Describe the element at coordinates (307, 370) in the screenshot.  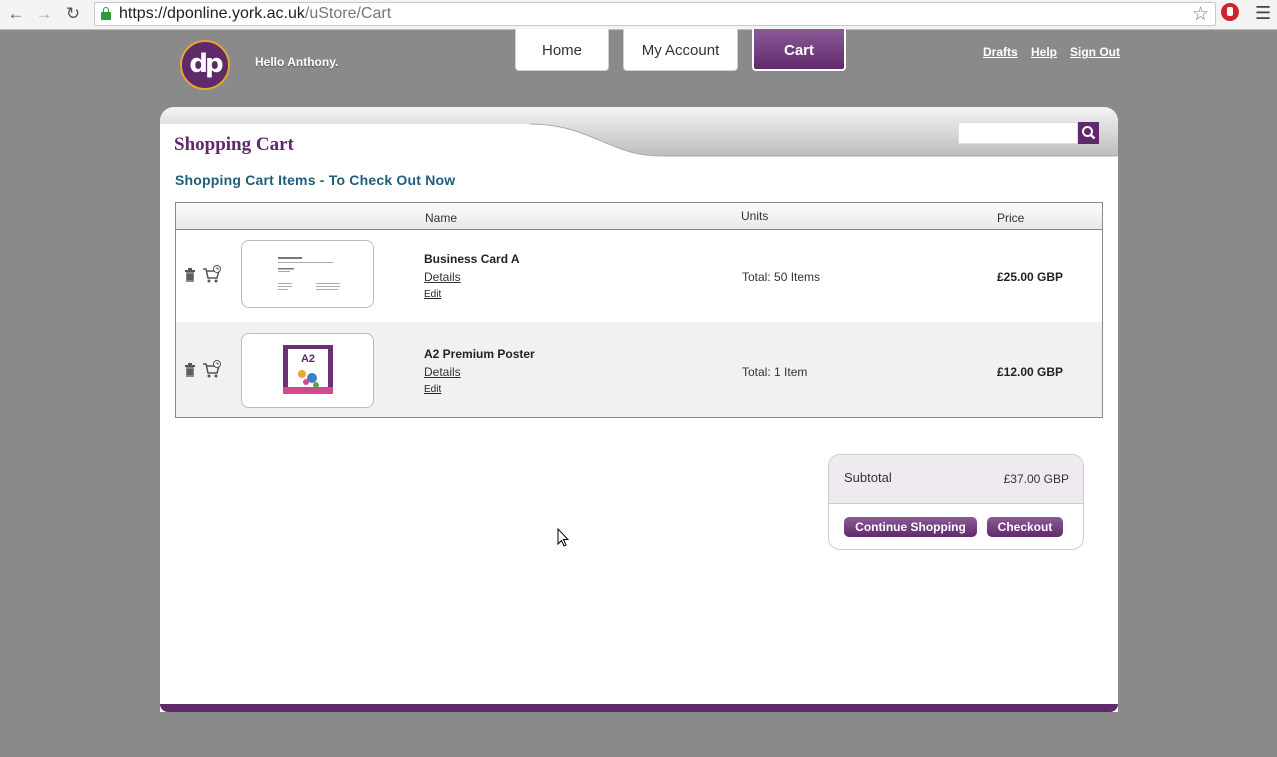
I see `poster-thumbnail: A2` at that location.